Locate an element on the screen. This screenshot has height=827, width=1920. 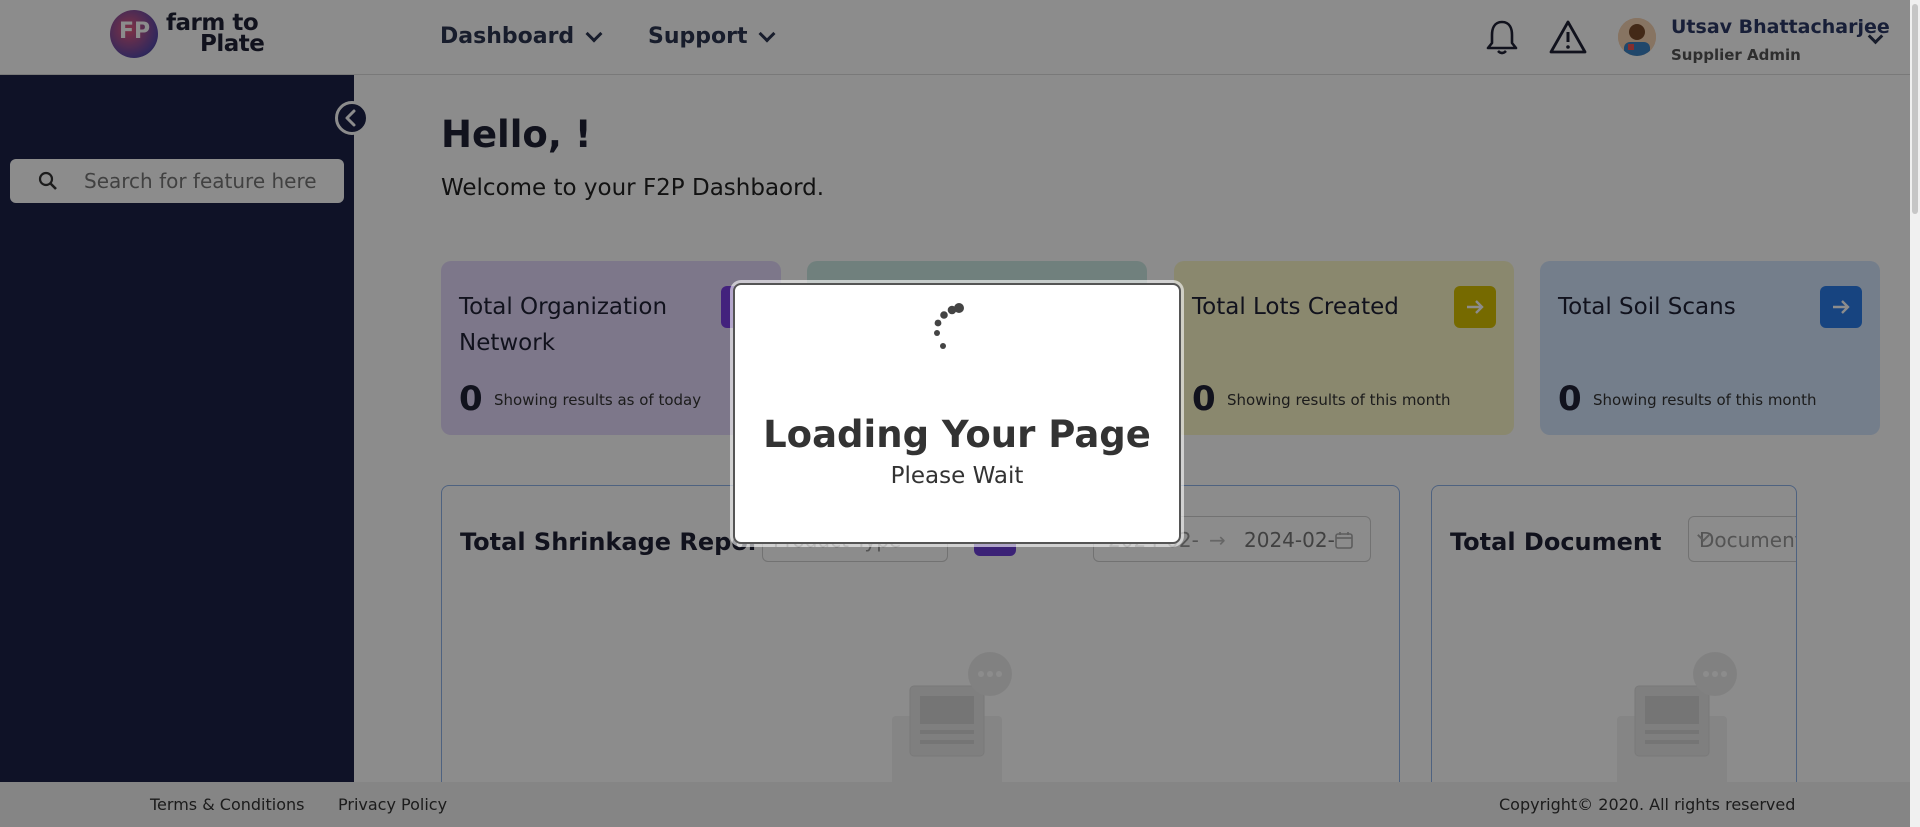
loading-spinner-icon is located at coordinates (949, 326).